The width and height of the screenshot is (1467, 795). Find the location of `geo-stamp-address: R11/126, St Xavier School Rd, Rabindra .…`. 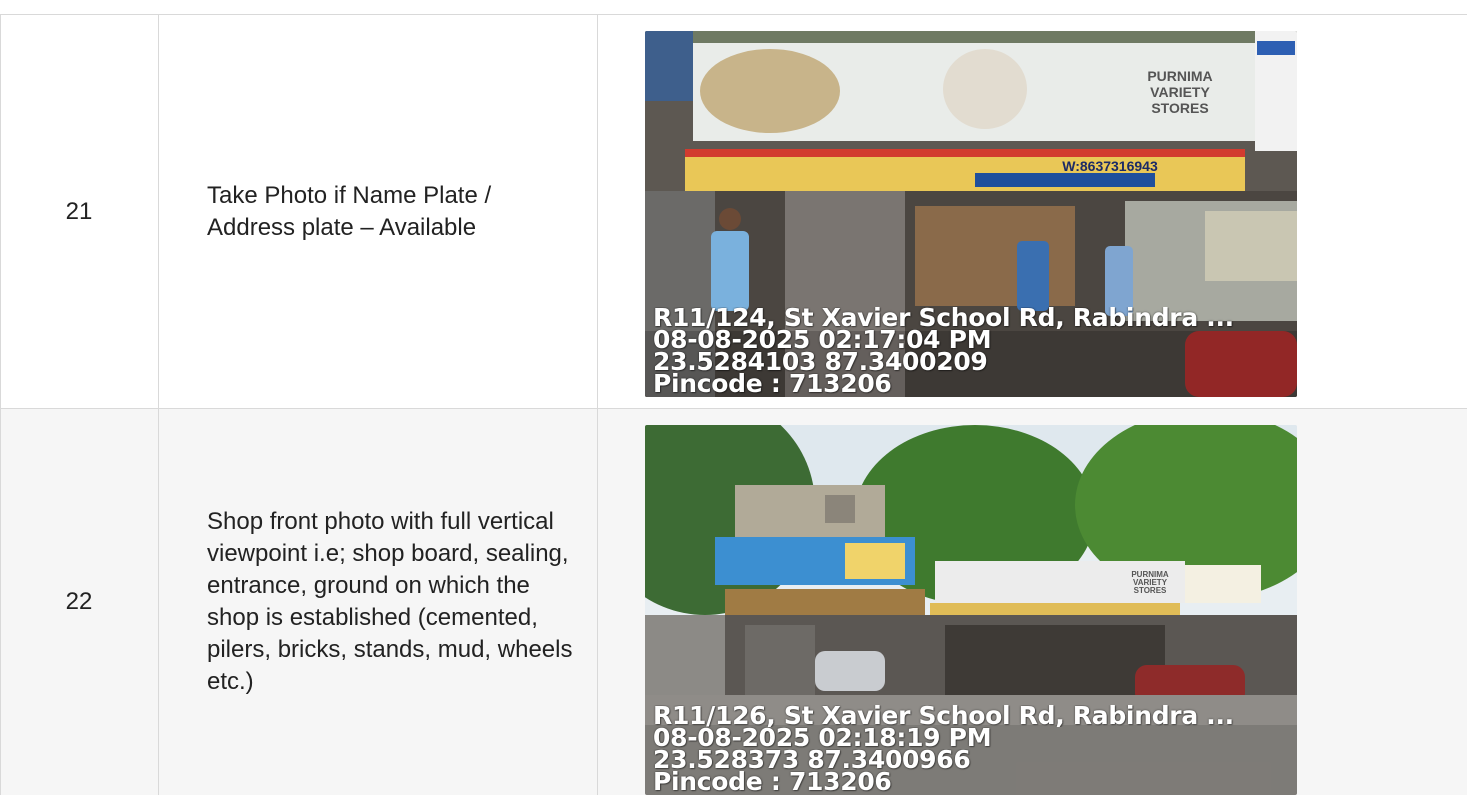

geo-stamp-address: R11/126, St Xavier School Rd, Rabindra .… is located at coordinates (943, 716).